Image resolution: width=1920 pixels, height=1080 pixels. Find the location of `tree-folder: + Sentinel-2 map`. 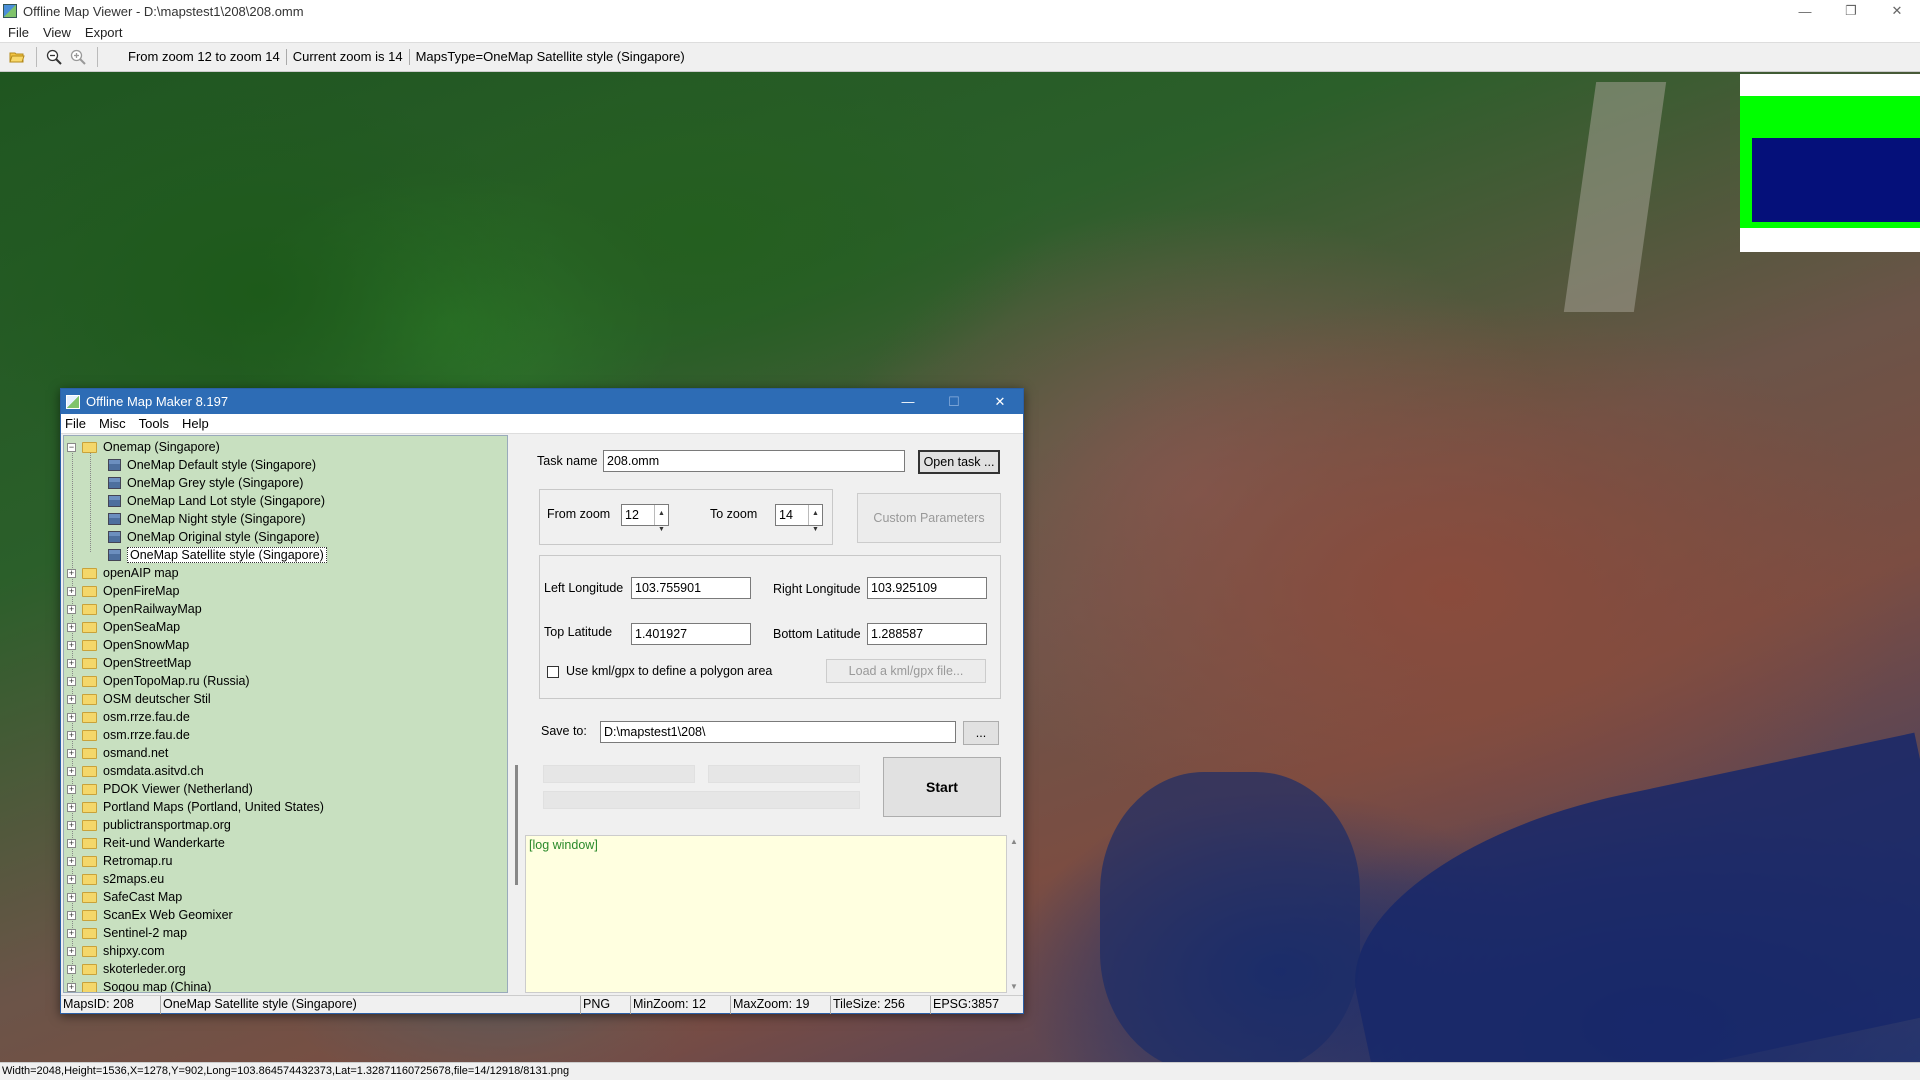

tree-folder: + Sentinel-2 map is located at coordinates (127, 933).